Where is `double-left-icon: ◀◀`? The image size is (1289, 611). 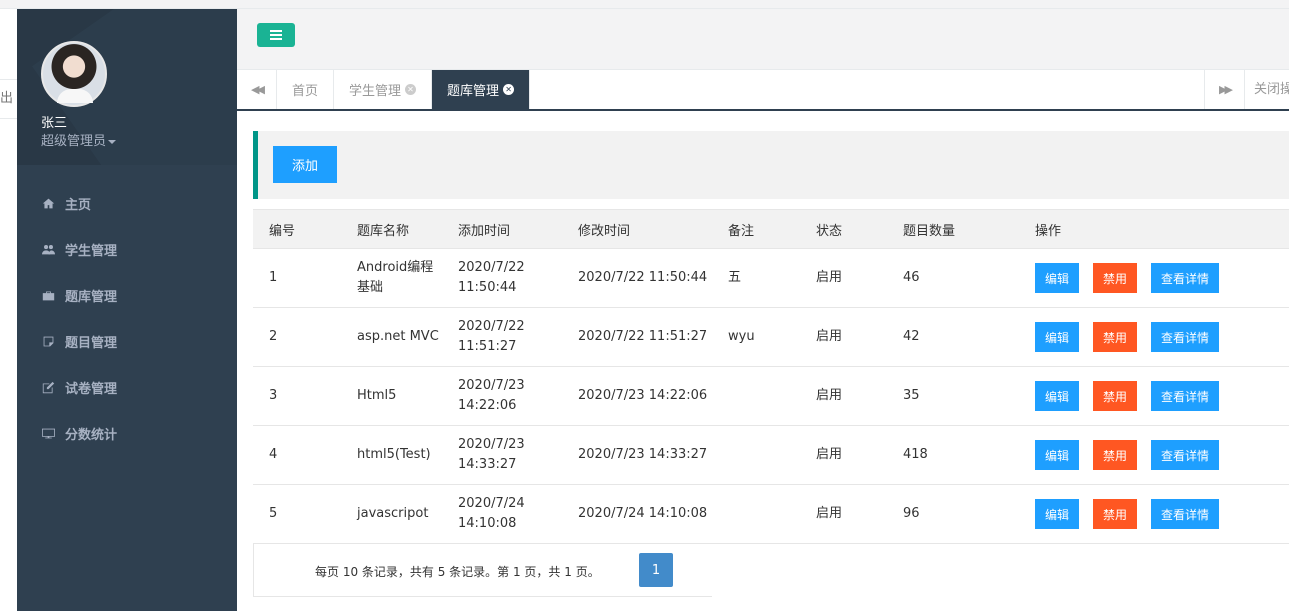
double-left-icon: ◀◀ is located at coordinates (258, 89).